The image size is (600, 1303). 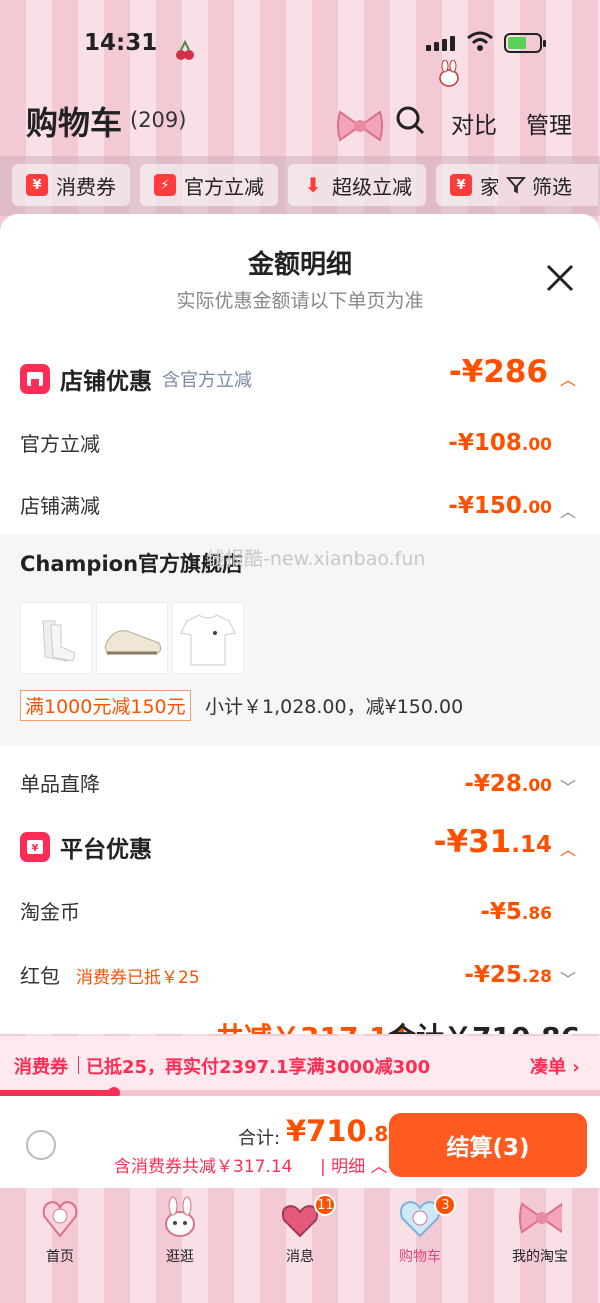 I want to click on store-discount-header: 店铺优惠 含官方立减, so click(x=136, y=379).